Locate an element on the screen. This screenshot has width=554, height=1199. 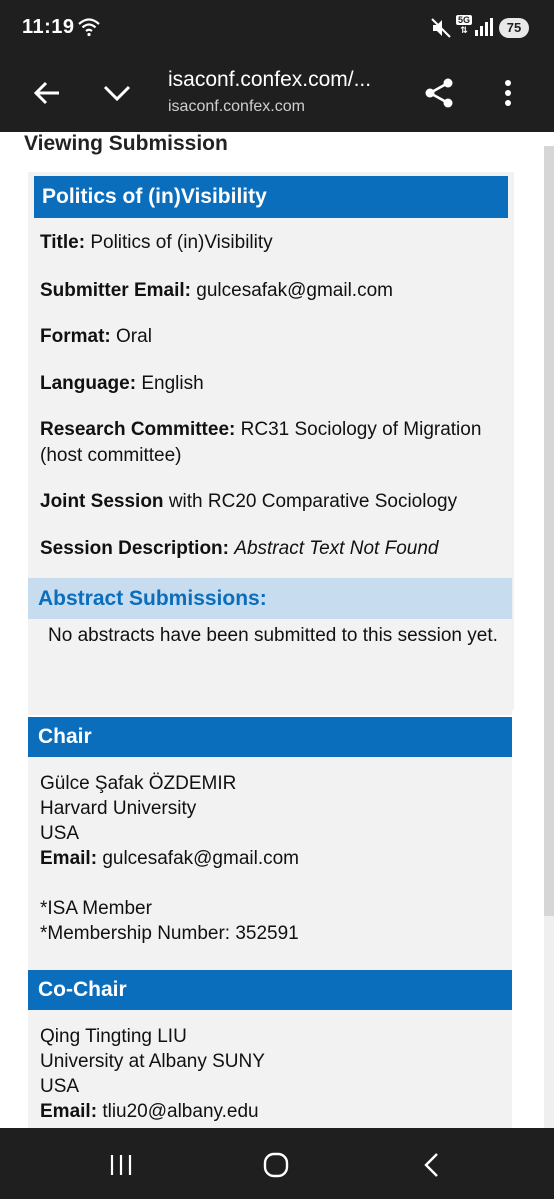
language-value: English is located at coordinates (172, 383).